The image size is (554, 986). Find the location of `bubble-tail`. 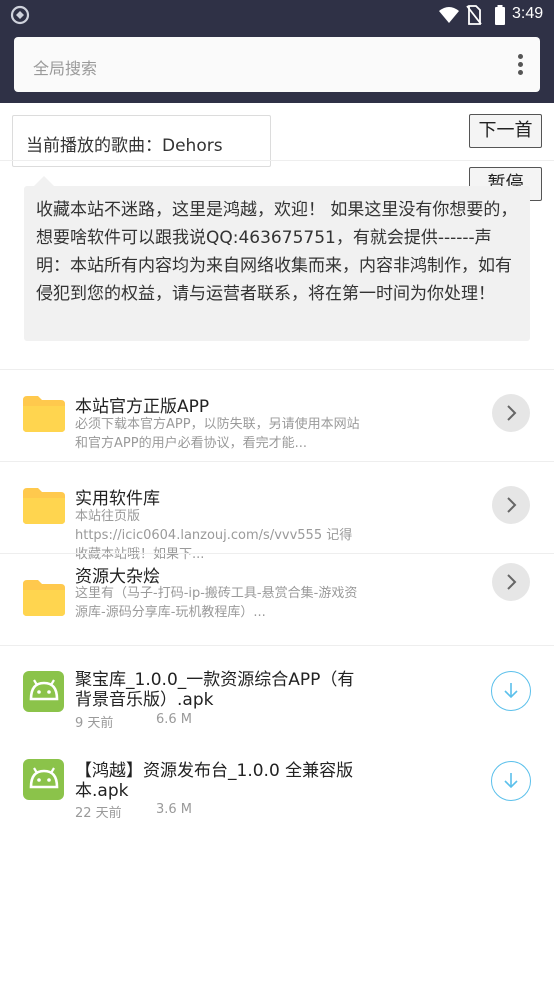

bubble-tail is located at coordinates (44, 181).